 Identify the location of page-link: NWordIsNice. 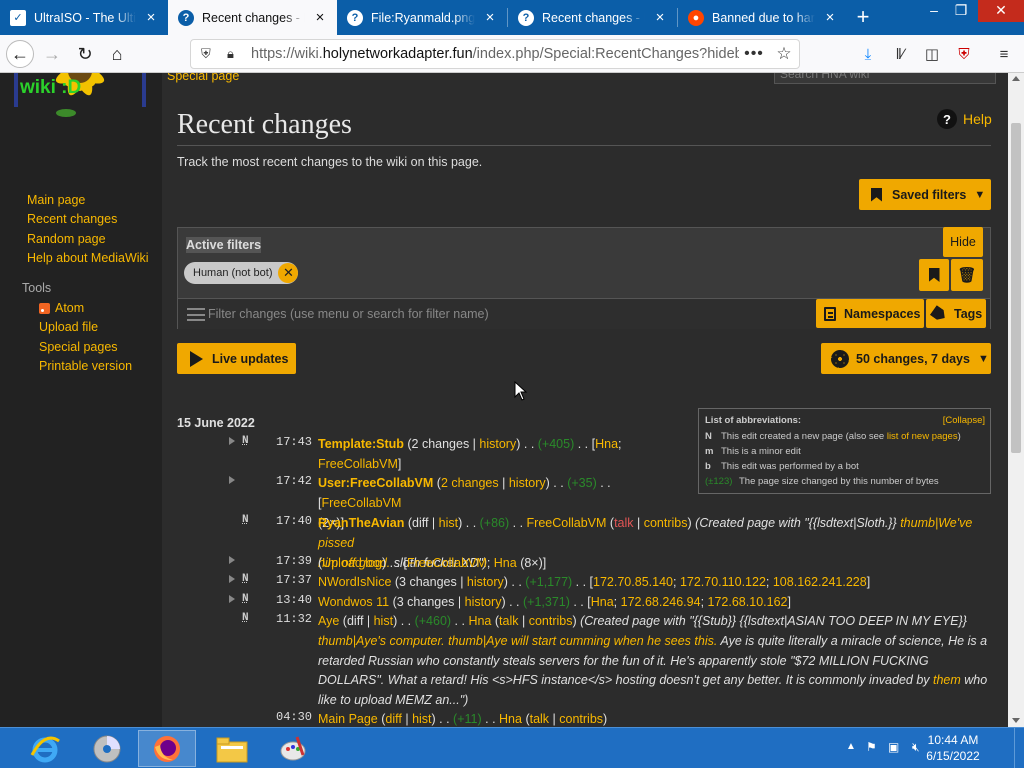
(354, 582).